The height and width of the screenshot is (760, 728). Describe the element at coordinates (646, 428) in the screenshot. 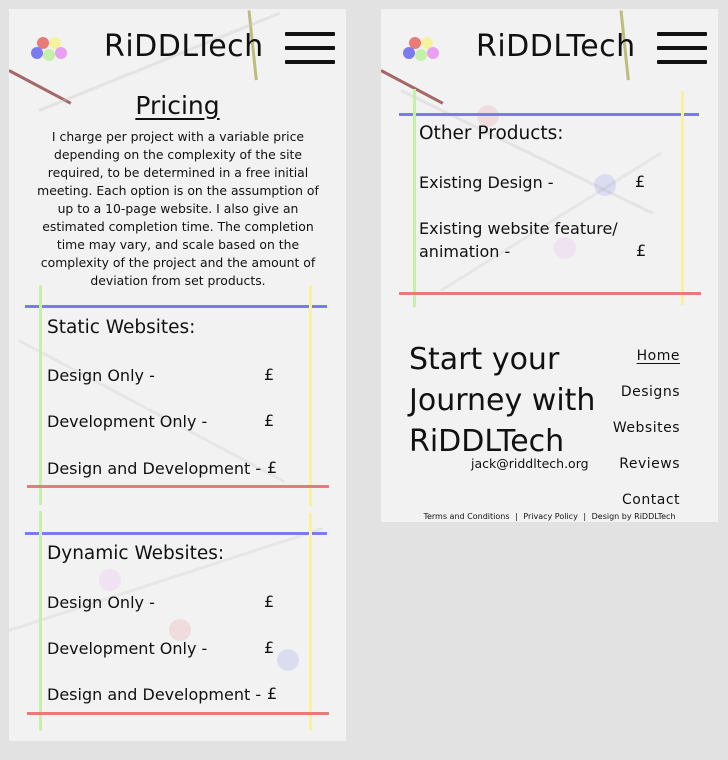

I see `footer-nav-websites: Websites` at that location.